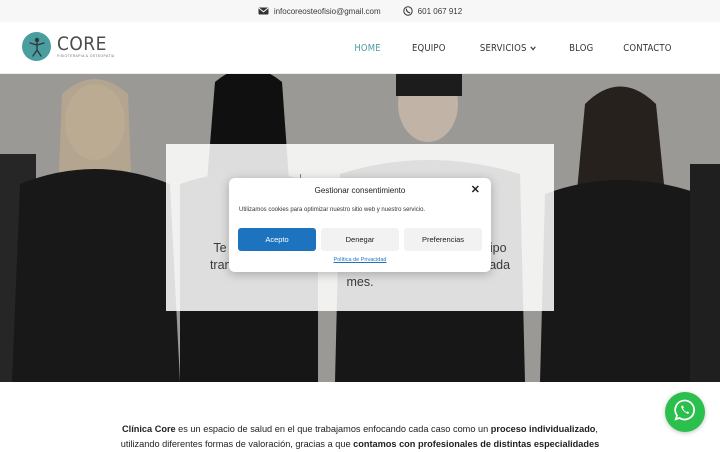 This screenshot has height=452, width=720. I want to click on phone-contact: 601 067 912, so click(432, 11).